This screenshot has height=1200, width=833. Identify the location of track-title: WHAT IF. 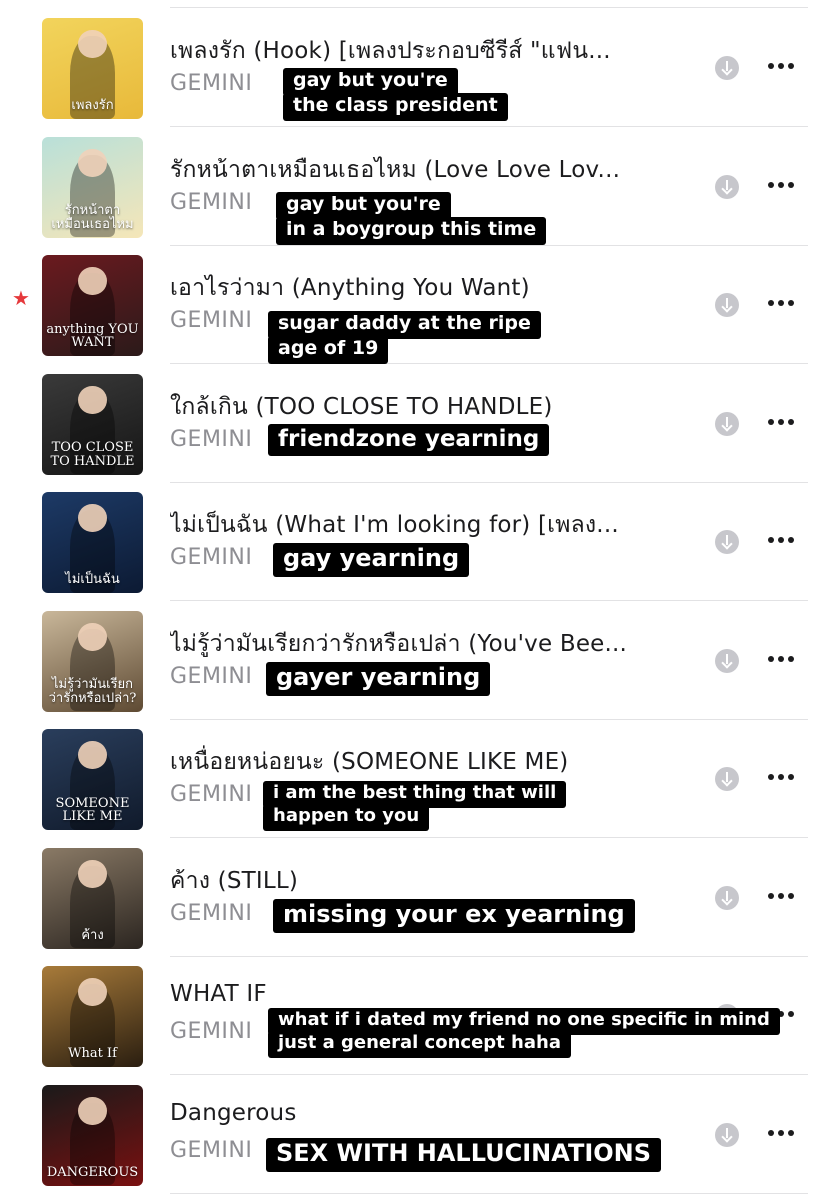
(420, 994).